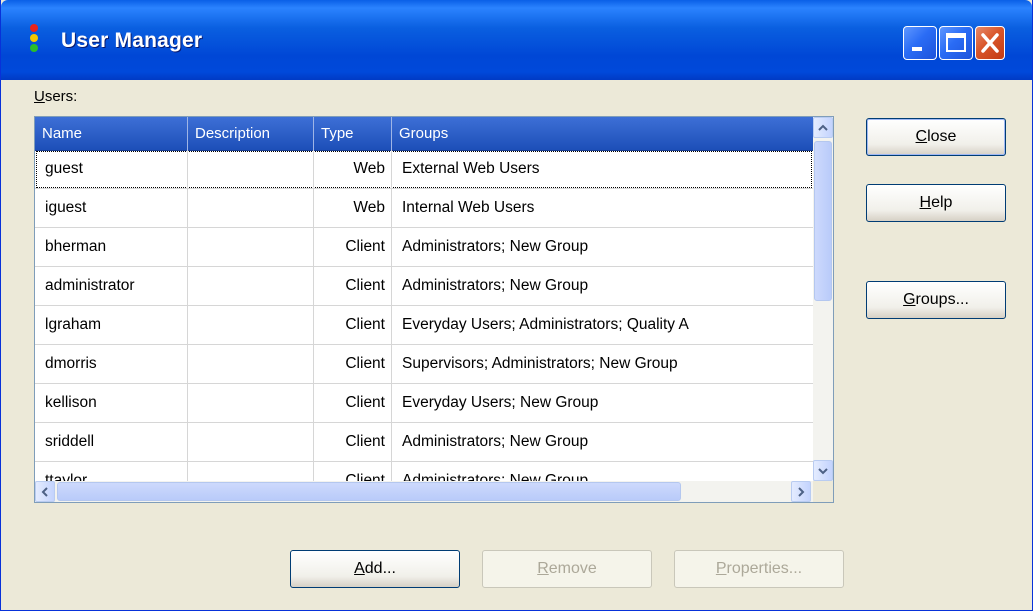 This screenshot has width=1033, height=611. What do you see at coordinates (567, 569) in the screenshot?
I see `remove-button: Remove` at bounding box center [567, 569].